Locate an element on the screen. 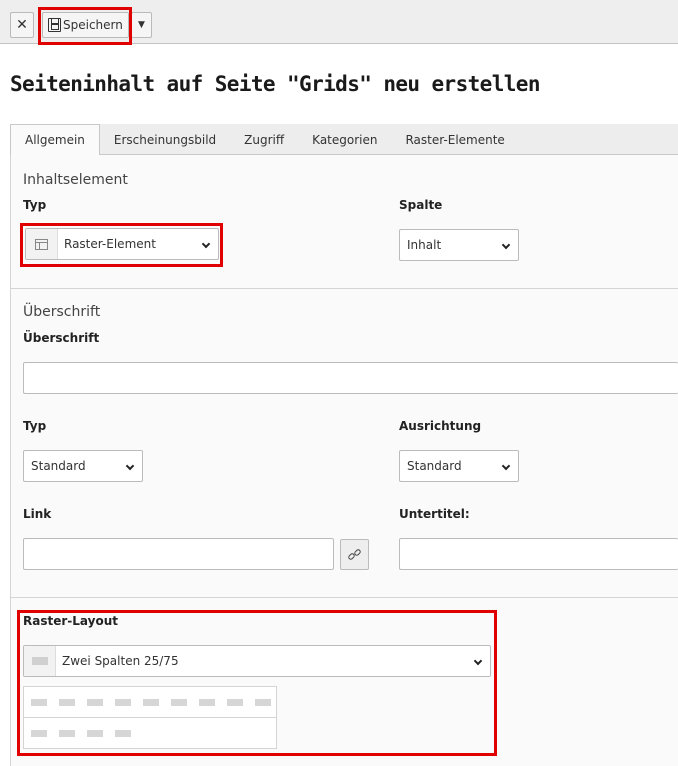 This screenshot has height=766, width=678. section-title-content-element: Inhaltselement is located at coordinates (75, 180).